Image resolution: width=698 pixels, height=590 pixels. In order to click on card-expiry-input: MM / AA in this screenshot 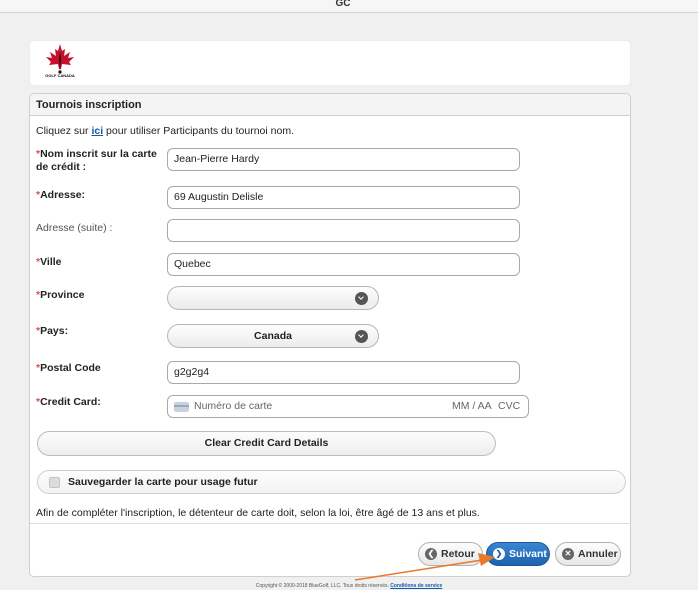, I will do `click(472, 406)`.